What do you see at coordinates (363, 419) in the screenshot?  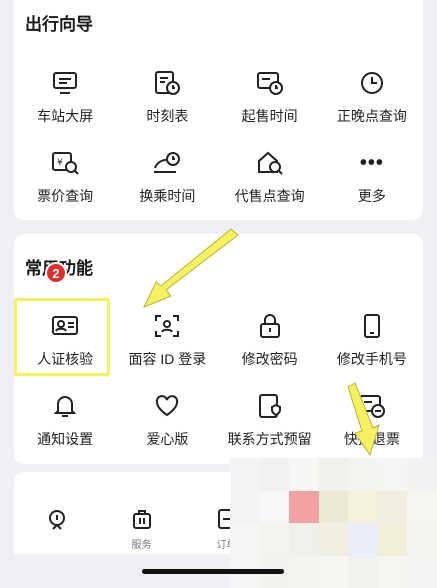 I see `arrow-to-quick-refund` at bounding box center [363, 419].